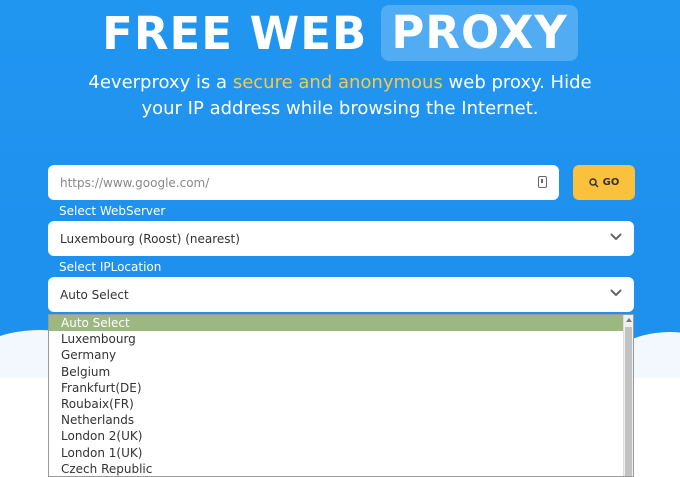  I want to click on dropdown-option: Luxembourg, so click(341, 339).